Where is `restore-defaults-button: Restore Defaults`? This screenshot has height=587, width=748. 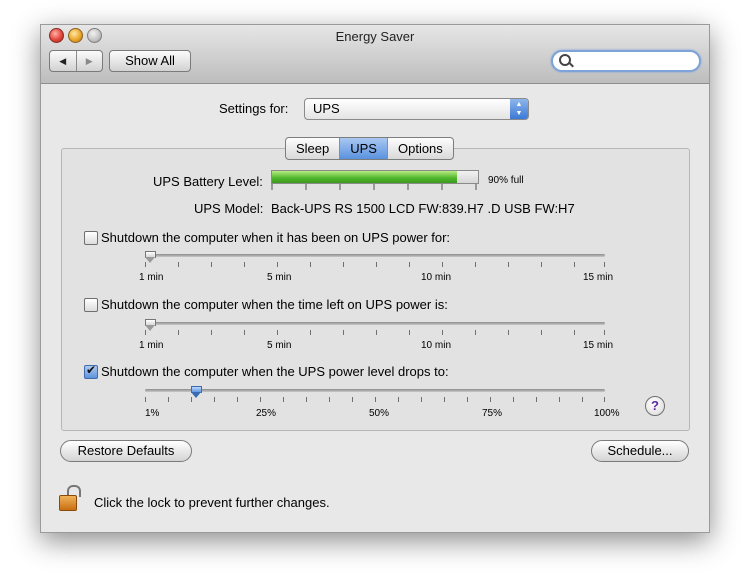 restore-defaults-button: Restore Defaults is located at coordinates (126, 451).